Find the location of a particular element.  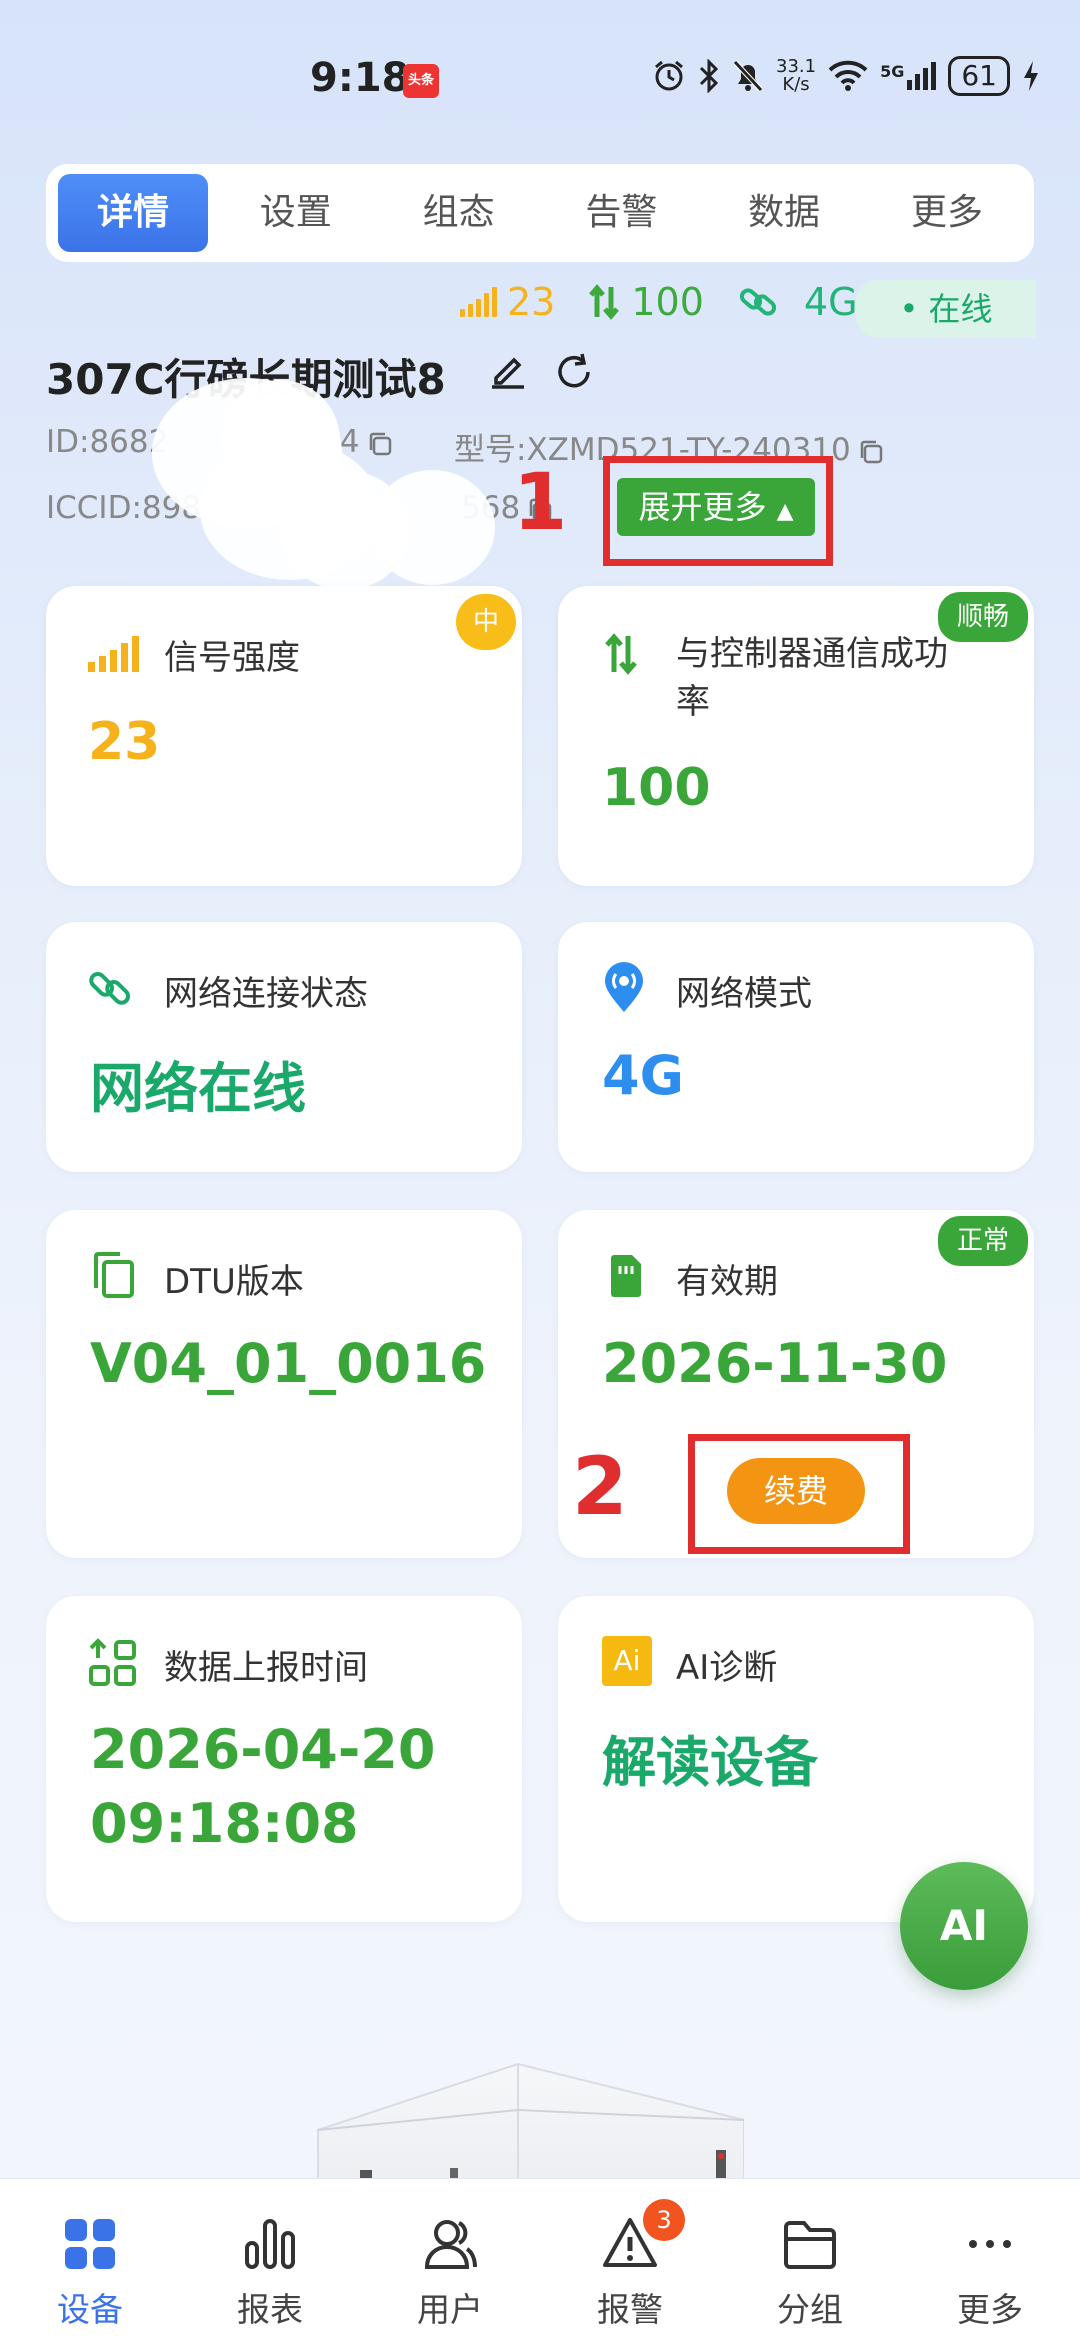

status-icons: 33.1 K/s 5G 61 is located at coordinates (846, 76).